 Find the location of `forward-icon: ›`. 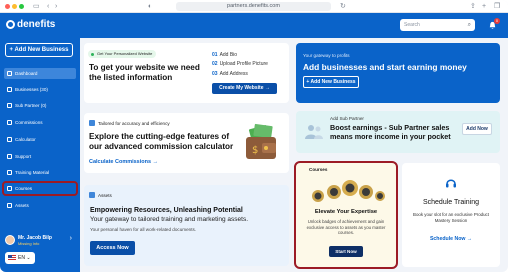

forward-icon: › is located at coordinates (56, 6).